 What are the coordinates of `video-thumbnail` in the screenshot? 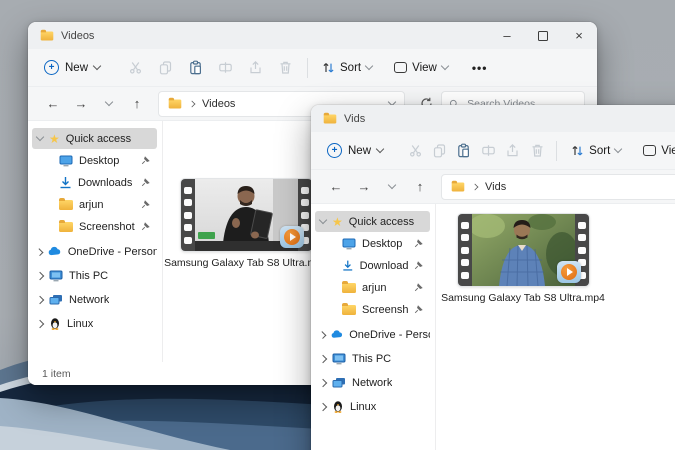 It's located at (523, 250).